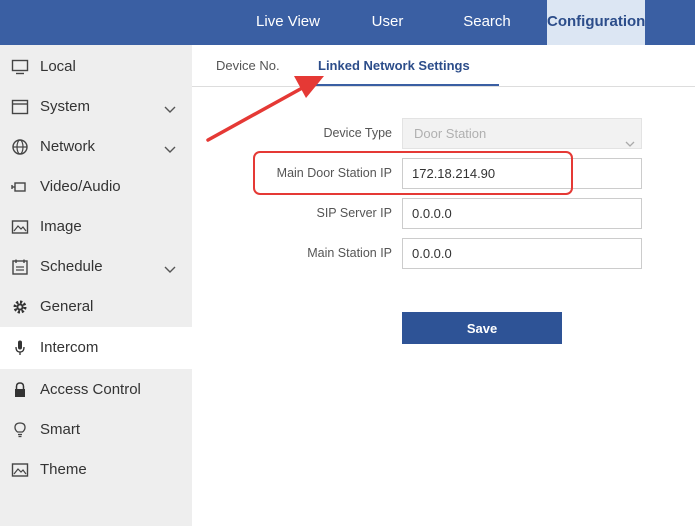 The width and height of the screenshot is (695, 526). What do you see at coordinates (522, 213) in the screenshot?
I see `sip-server-ip-input` at bounding box center [522, 213].